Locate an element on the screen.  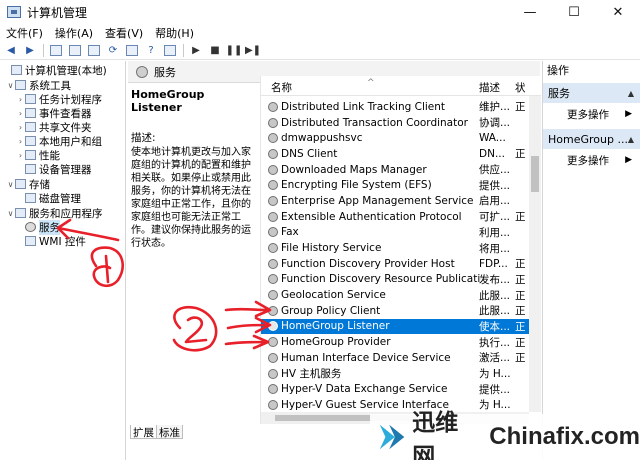
service-name: Hyper-V Data Exchange Service is located at coordinates (364, 389).